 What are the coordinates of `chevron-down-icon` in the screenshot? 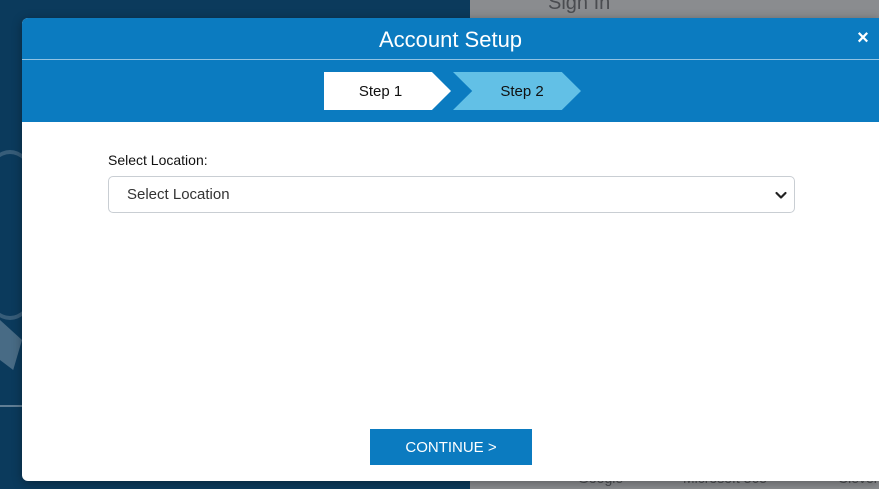 It's located at (781, 195).